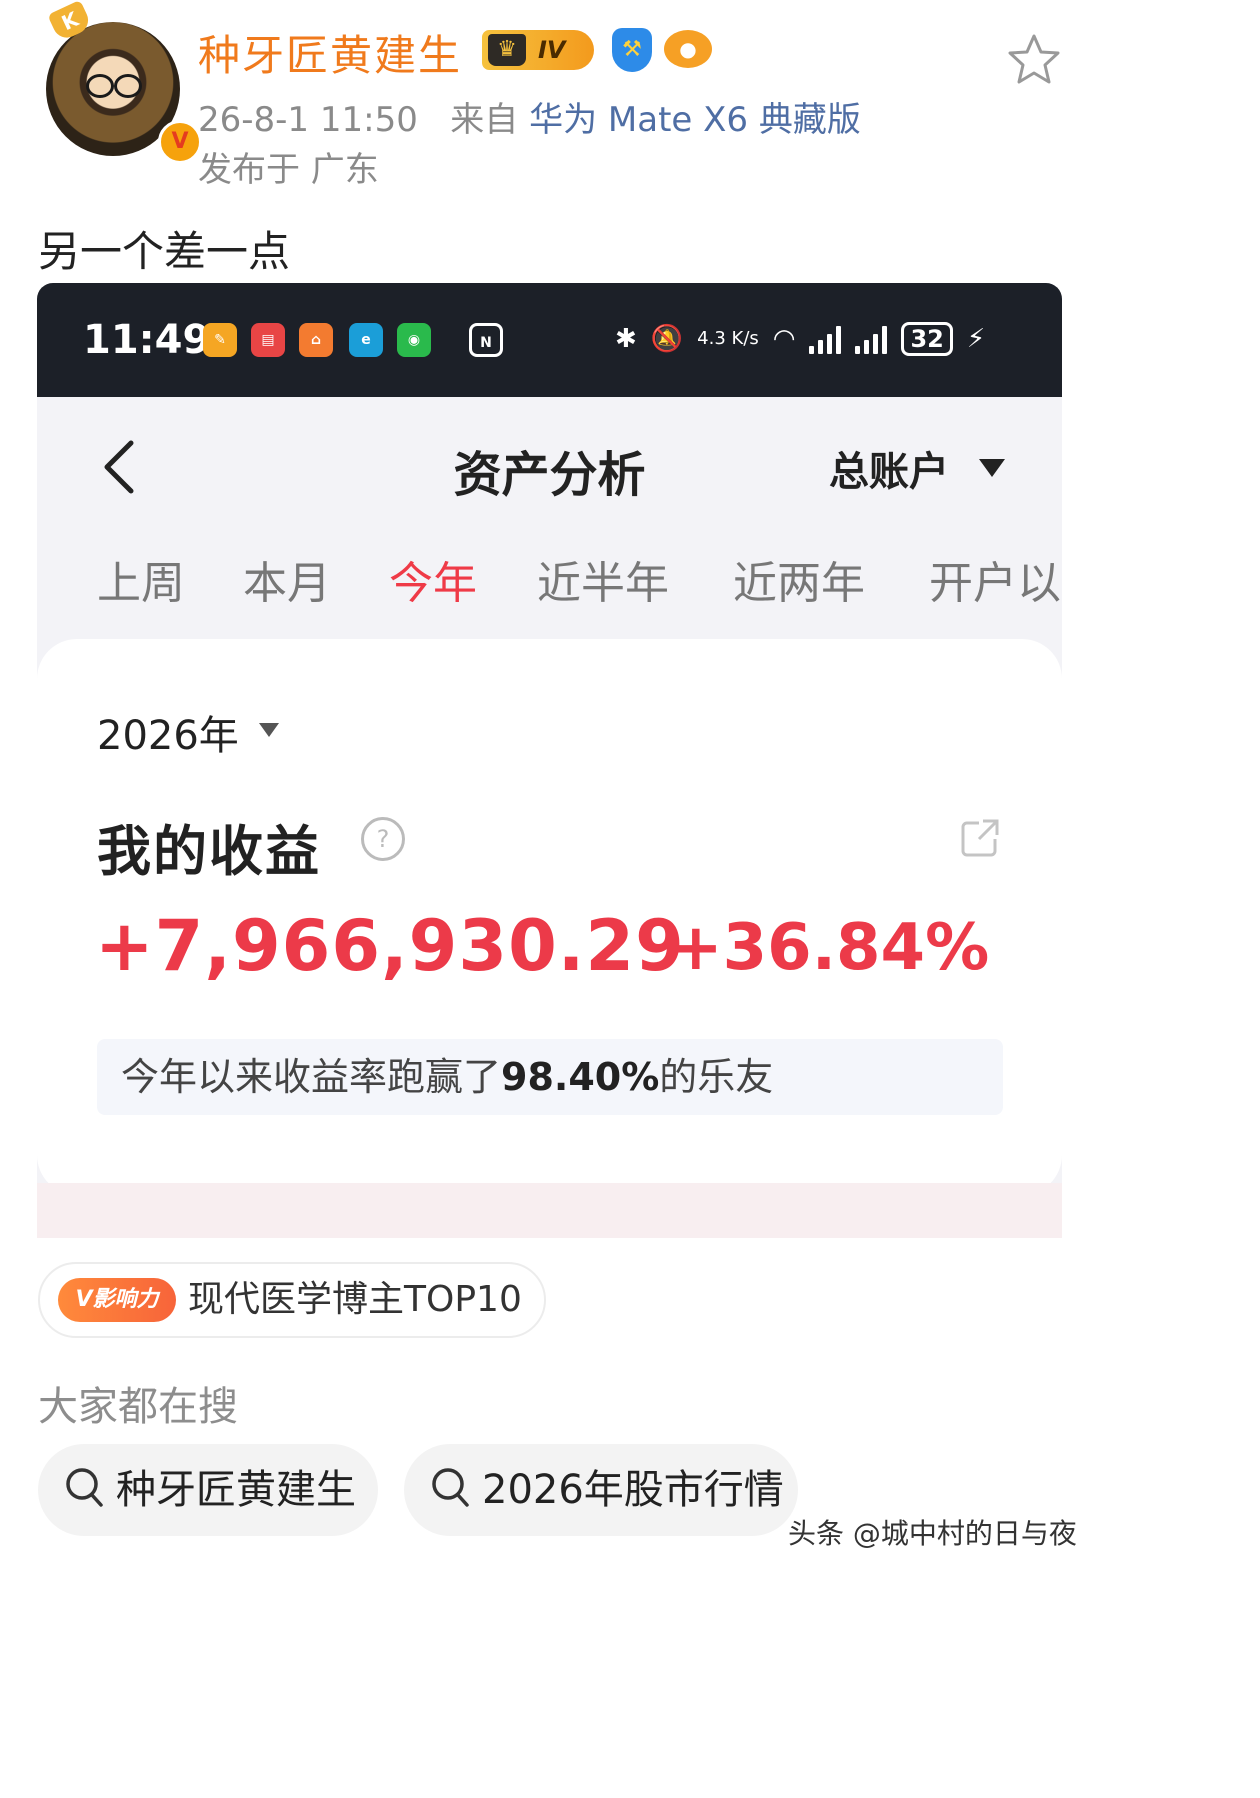  I want to click on tab-last-week: 上周, so click(141, 579).